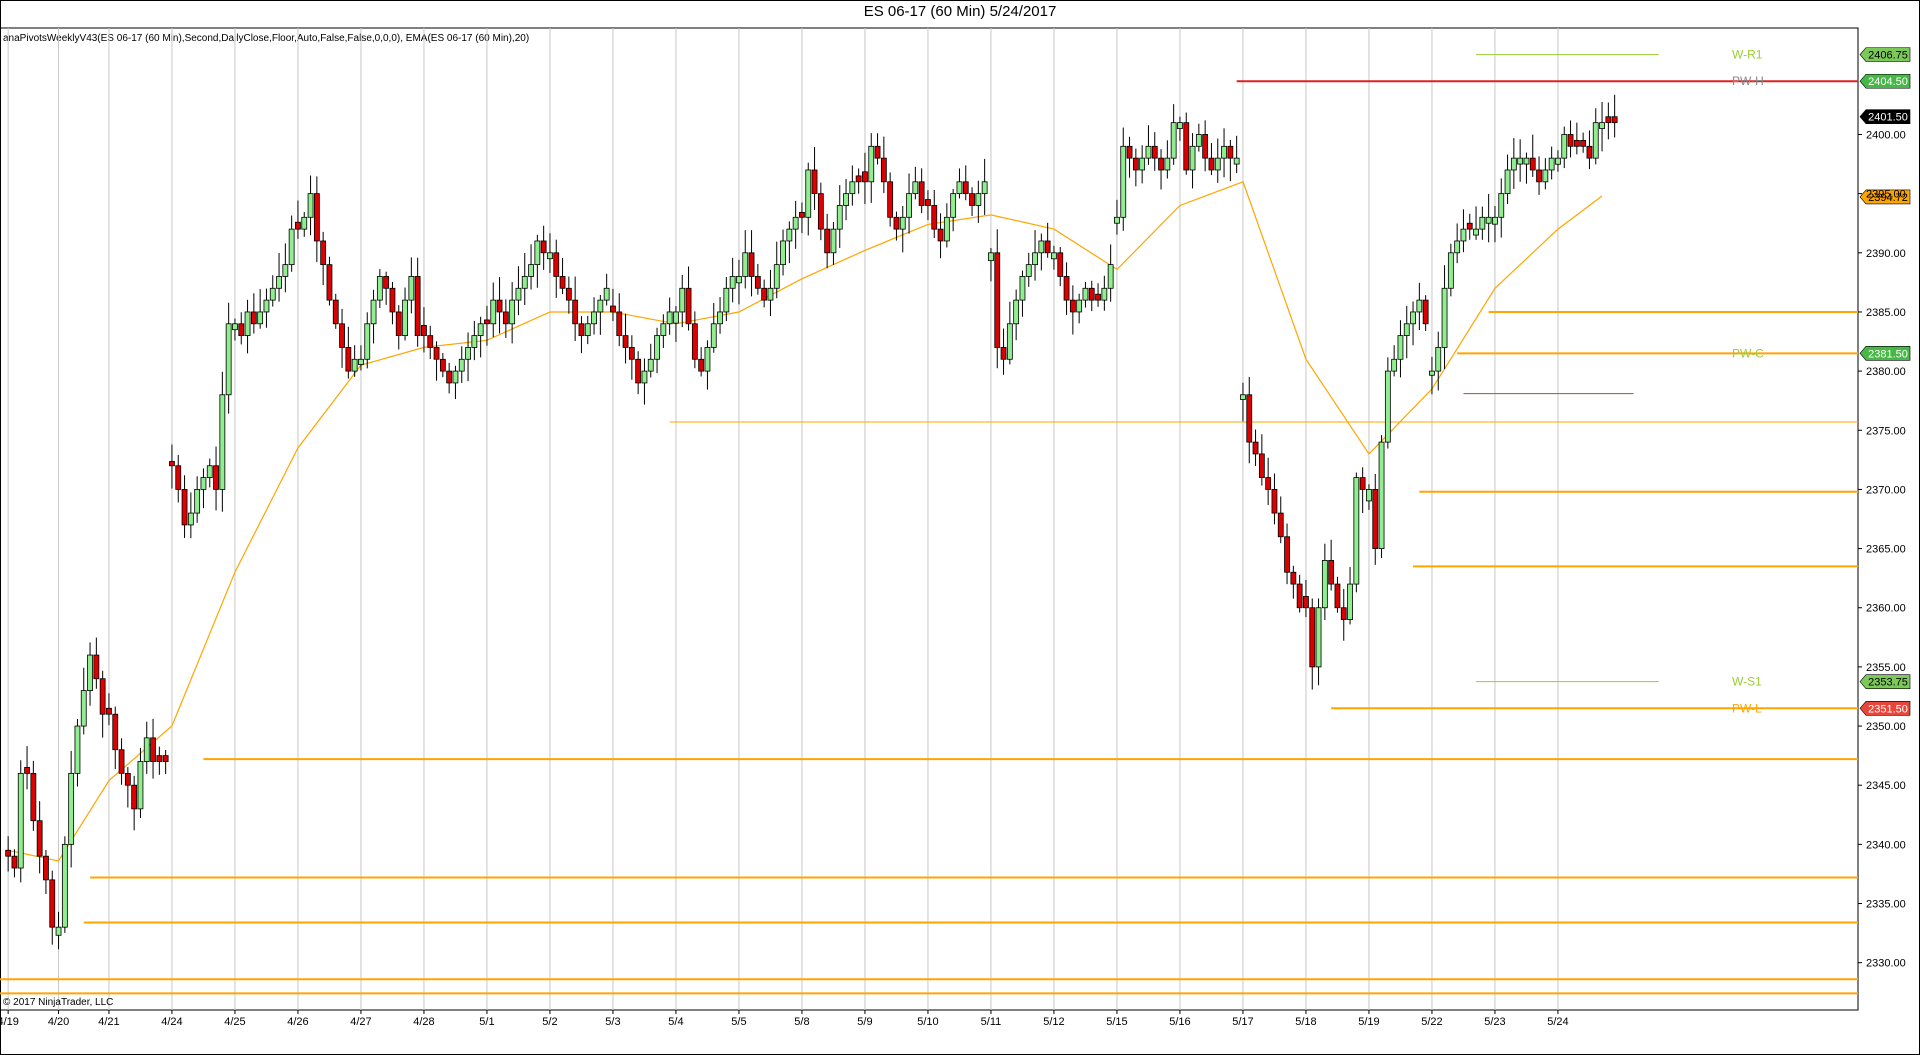 This screenshot has width=1920, height=1055. Describe the element at coordinates (1305, 1022) in the screenshot. I see `x-tick-label: 5/18` at that location.